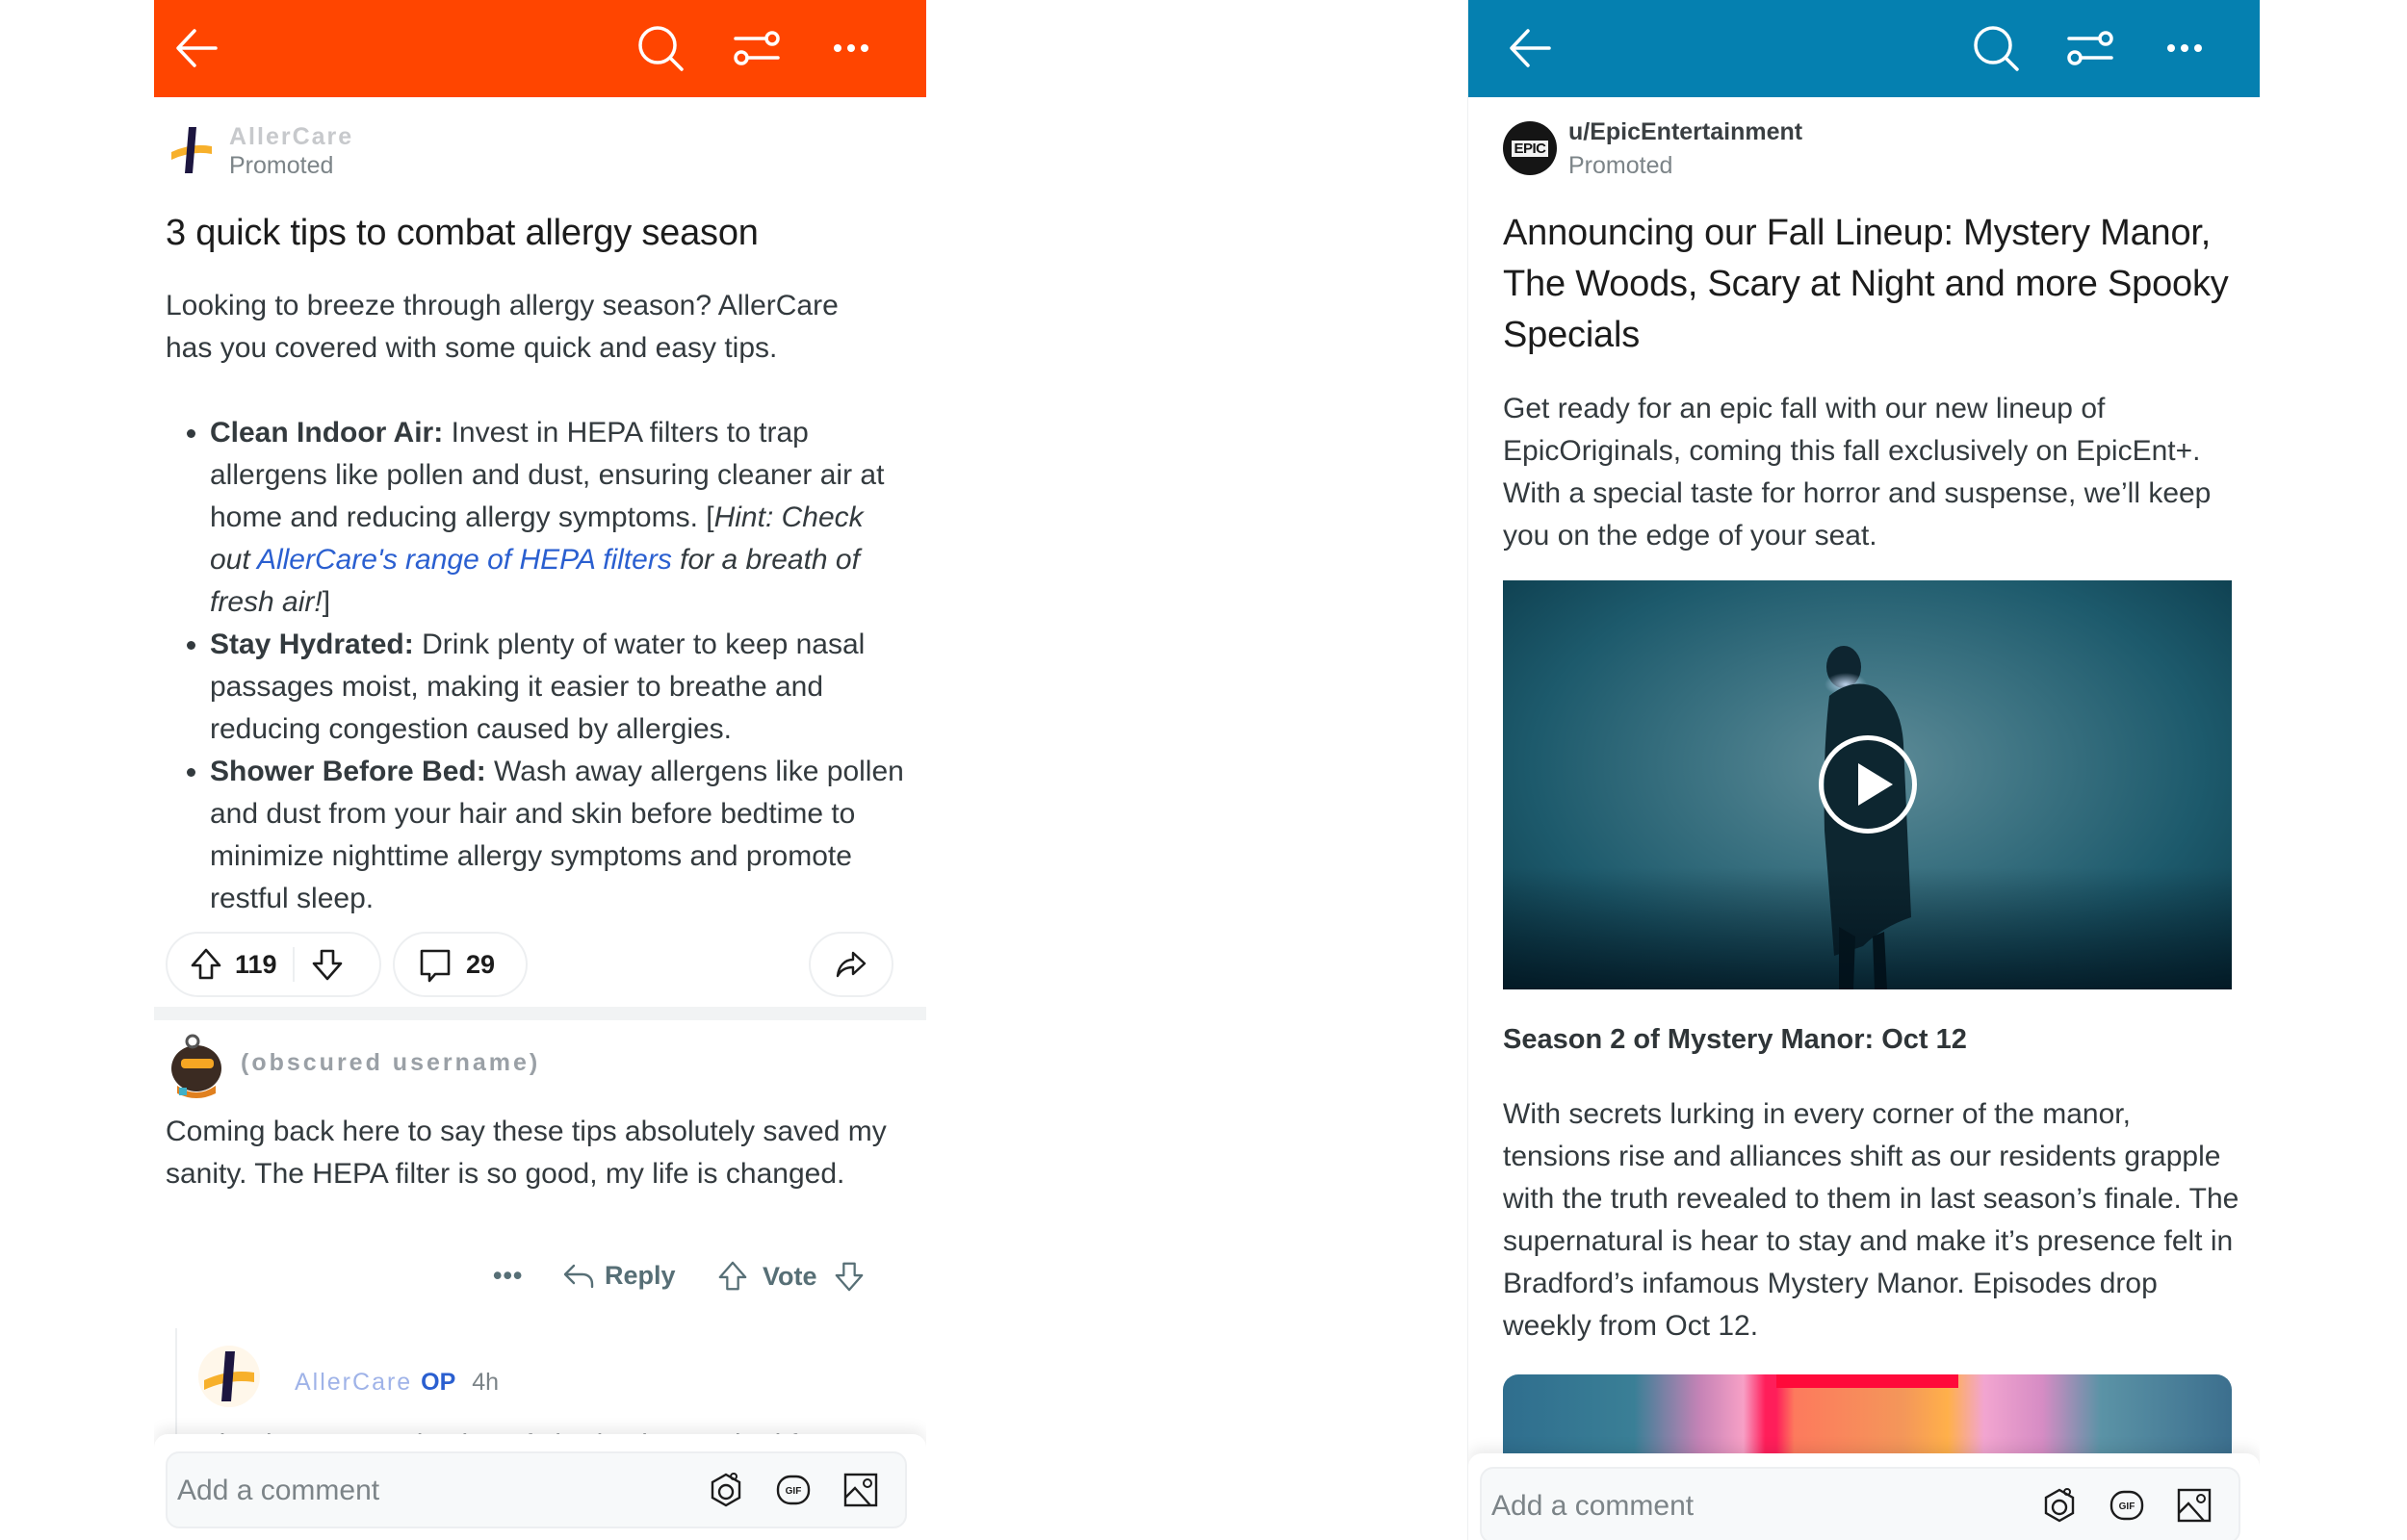  I want to click on upvote-count: 119, so click(256, 964).